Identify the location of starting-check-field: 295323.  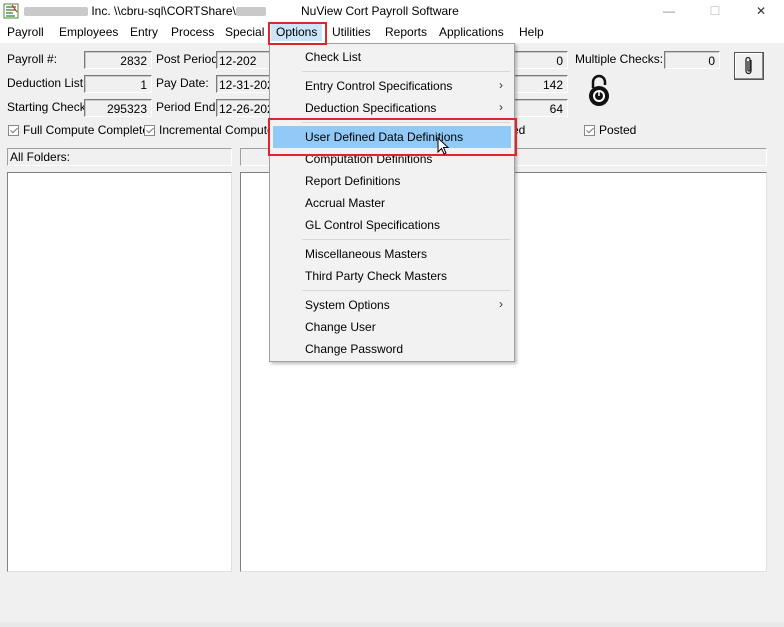
(118, 108).